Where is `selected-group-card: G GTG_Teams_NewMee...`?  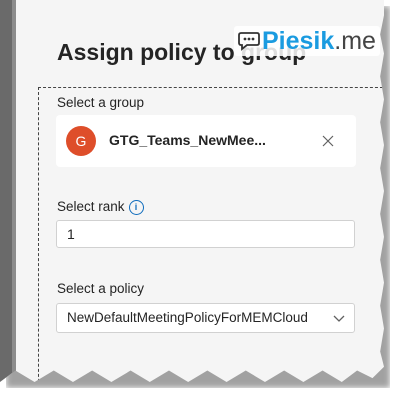 selected-group-card: G GTG_Teams_NewMee... is located at coordinates (206, 141).